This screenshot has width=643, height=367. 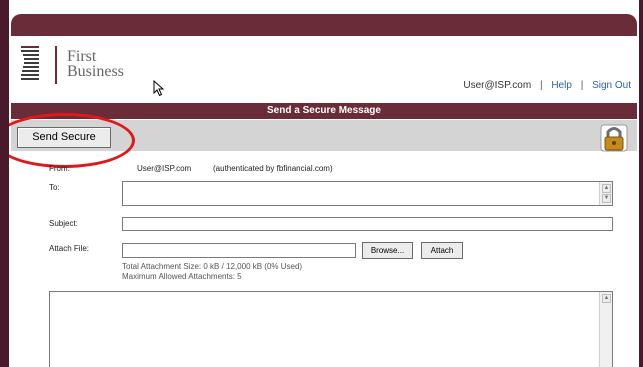 I want to click on logo-text: First Business, so click(x=95, y=64).